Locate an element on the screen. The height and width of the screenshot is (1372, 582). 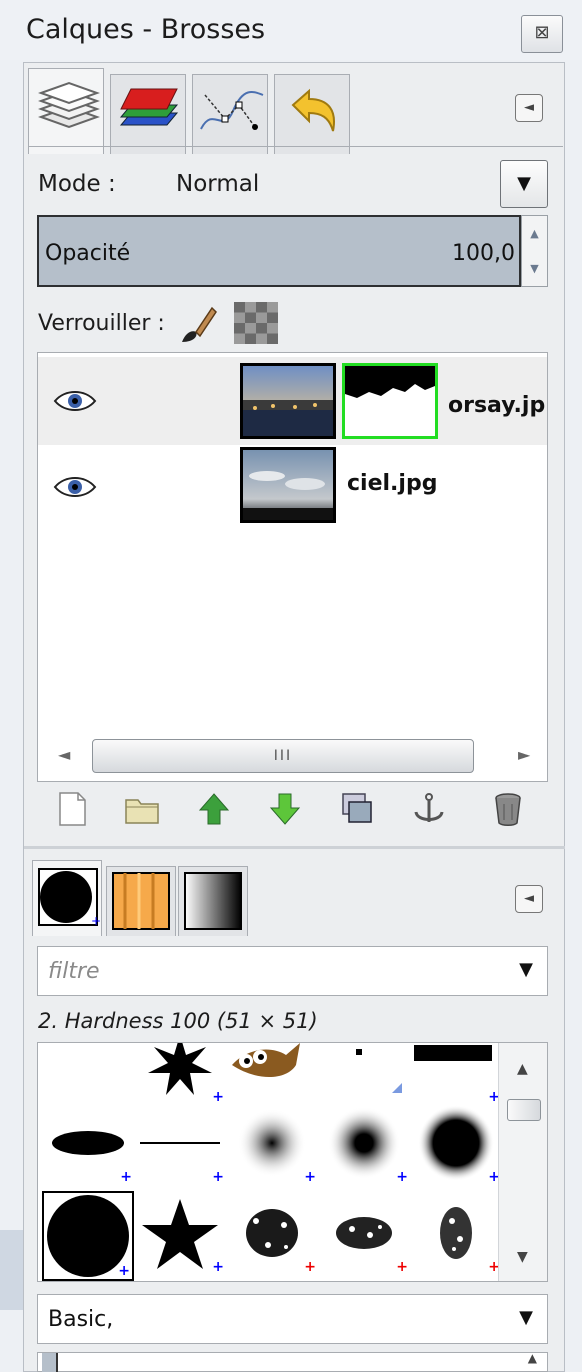
layer-name: ciel.jpg is located at coordinates (392, 483).